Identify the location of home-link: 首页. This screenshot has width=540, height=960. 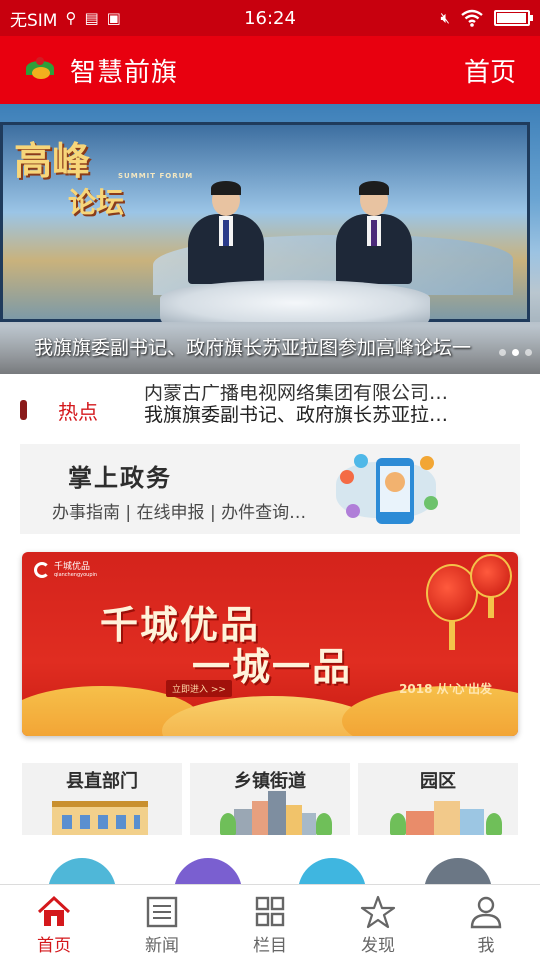
(490, 70).